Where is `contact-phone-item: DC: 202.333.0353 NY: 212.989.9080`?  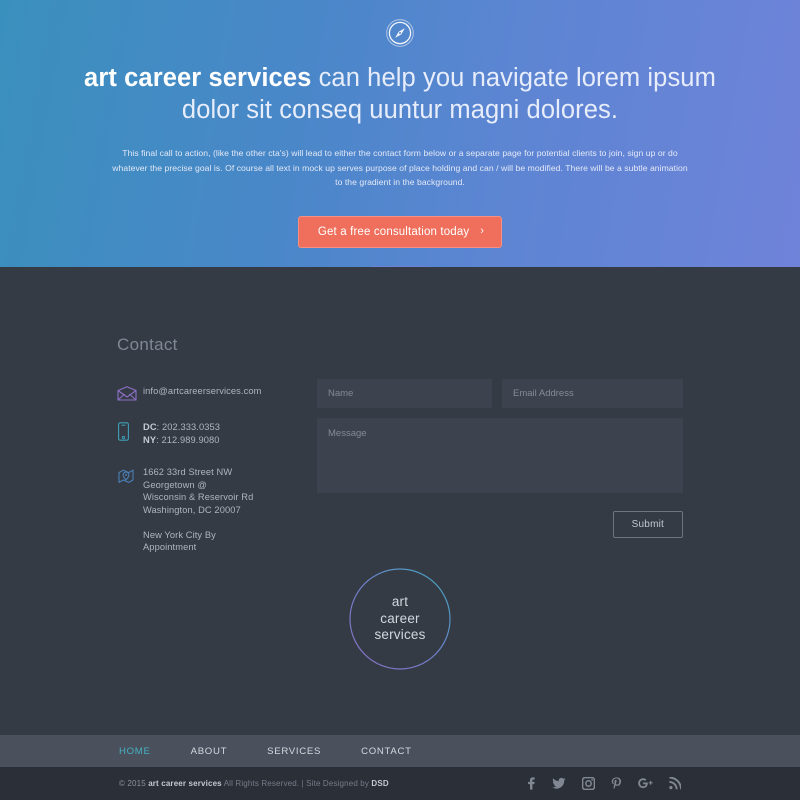 contact-phone-item: DC: 202.333.0353 NY: 212.989.9080 is located at coordinates (211, 433).